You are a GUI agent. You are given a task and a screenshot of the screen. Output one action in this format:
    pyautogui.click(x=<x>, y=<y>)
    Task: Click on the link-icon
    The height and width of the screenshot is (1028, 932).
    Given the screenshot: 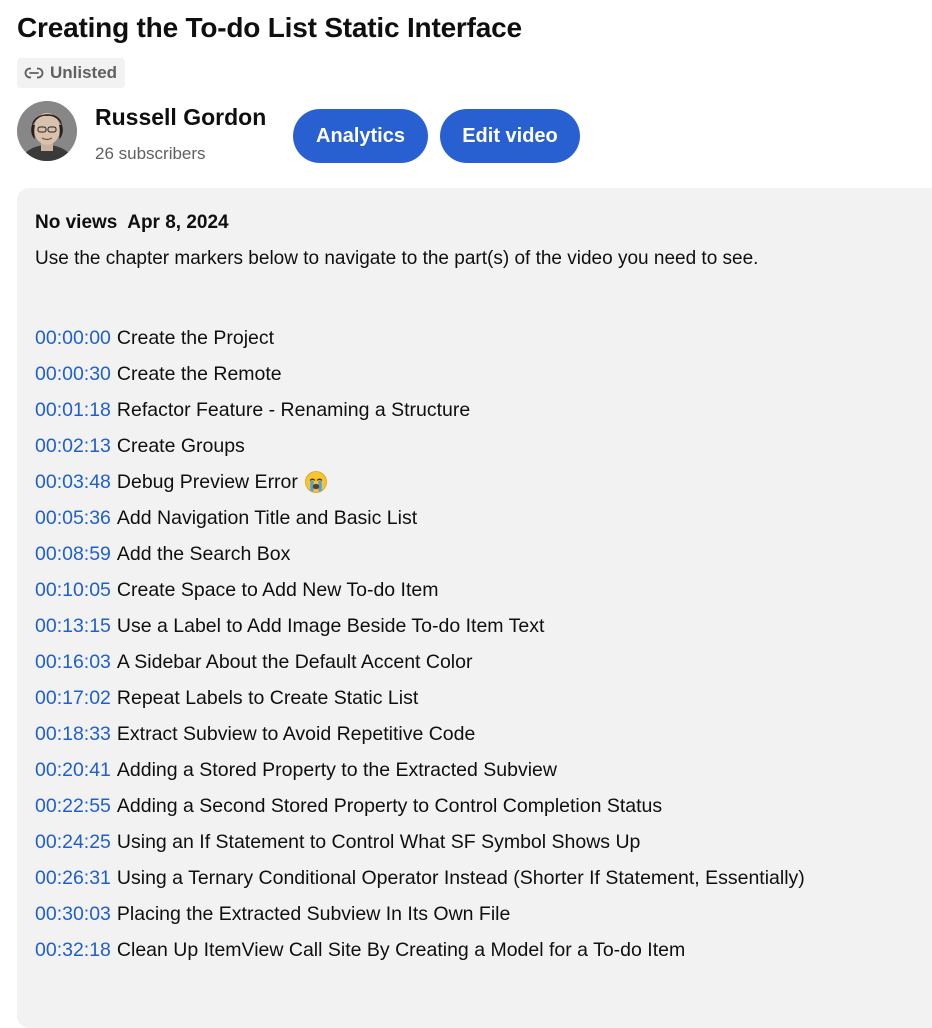 What is the action you would take?
    pyautogui.click(x=34, y=73)
    